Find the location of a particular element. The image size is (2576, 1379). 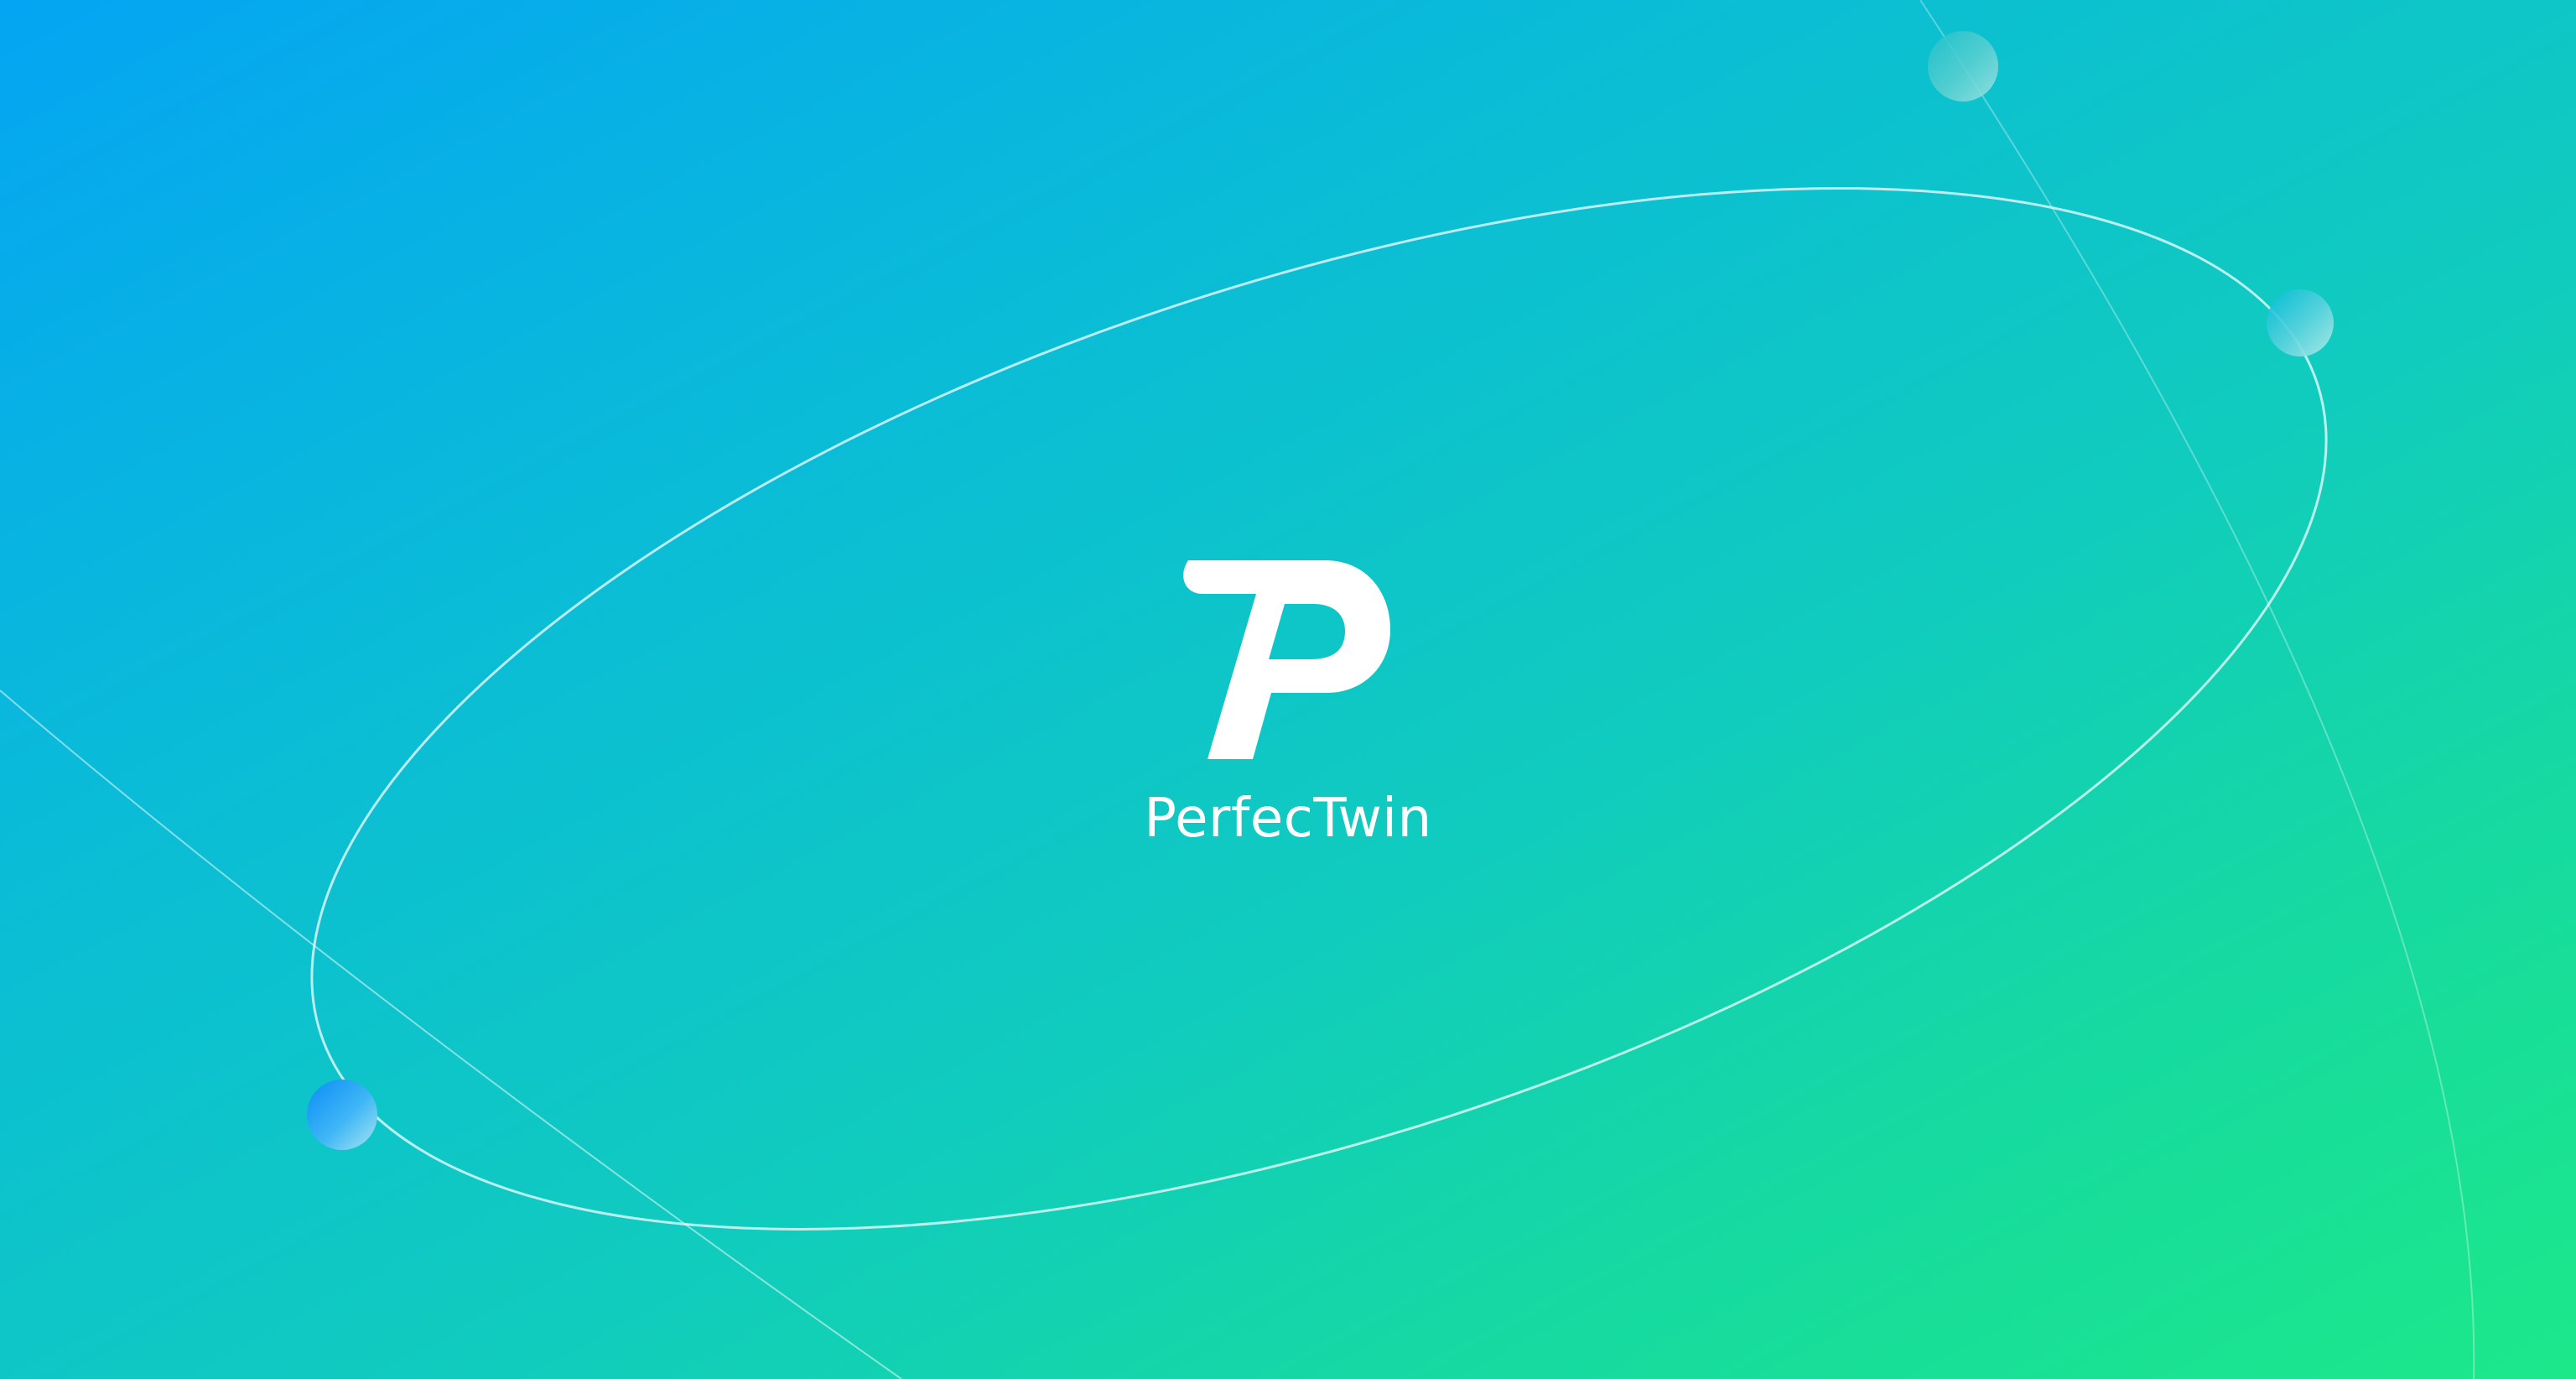

perfectwin-logo-icon is located at coordinates (1286, 659).